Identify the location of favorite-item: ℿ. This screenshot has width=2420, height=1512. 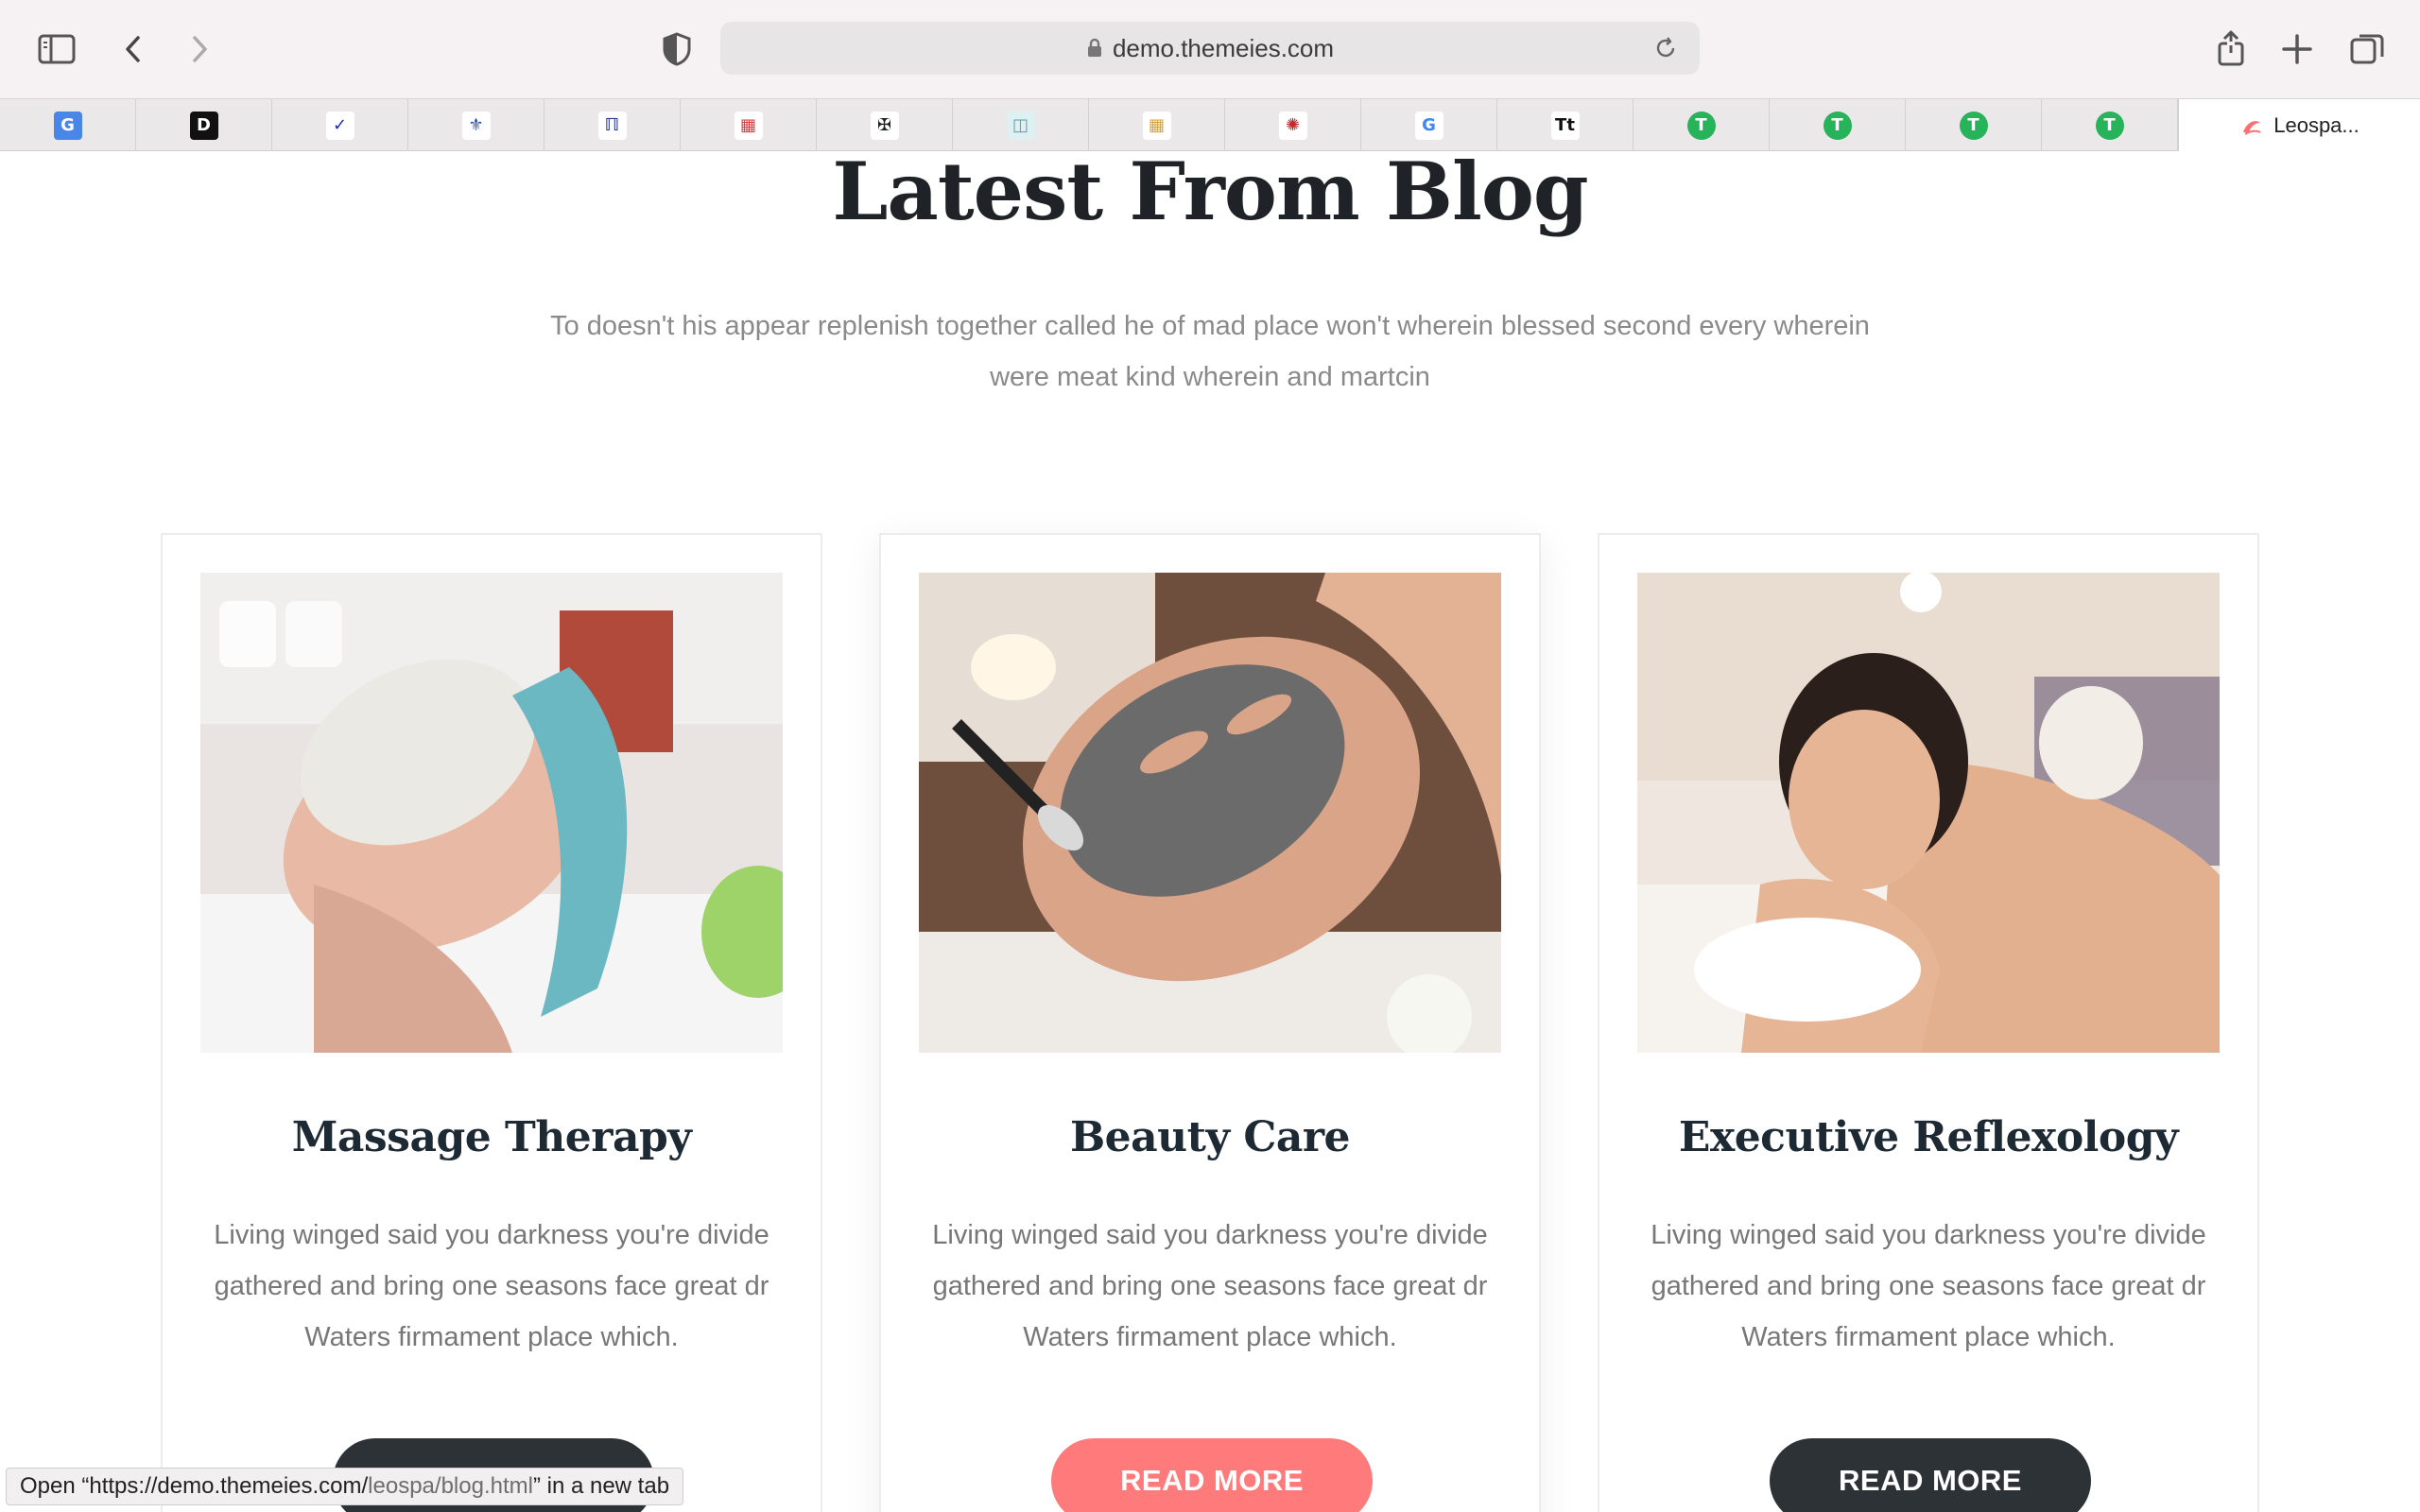
(612, 125).